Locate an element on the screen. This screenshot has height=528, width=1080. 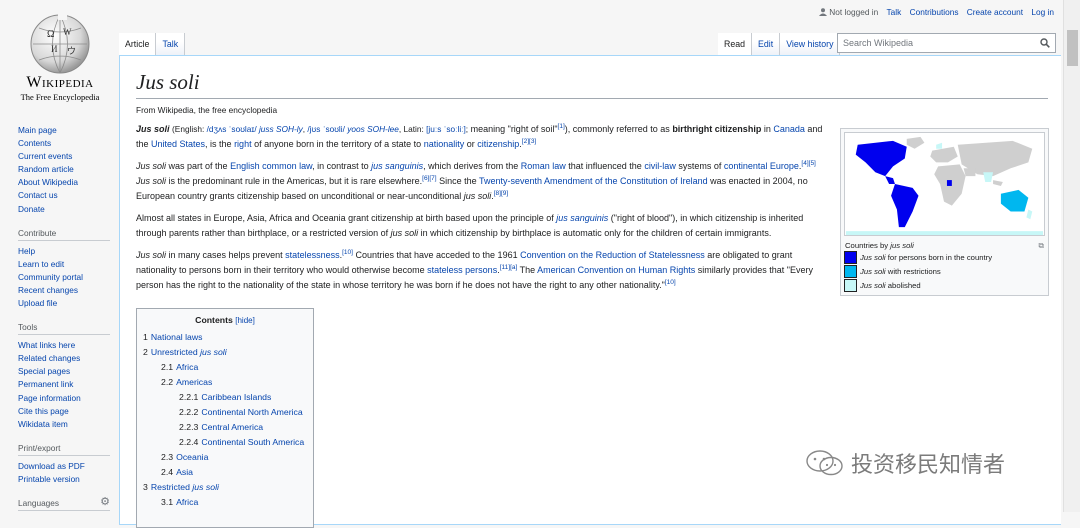
wikipedia-logo: Ω W И ウ Wikipedia The Free Encyclopedia is located at coordinates (60, 57).